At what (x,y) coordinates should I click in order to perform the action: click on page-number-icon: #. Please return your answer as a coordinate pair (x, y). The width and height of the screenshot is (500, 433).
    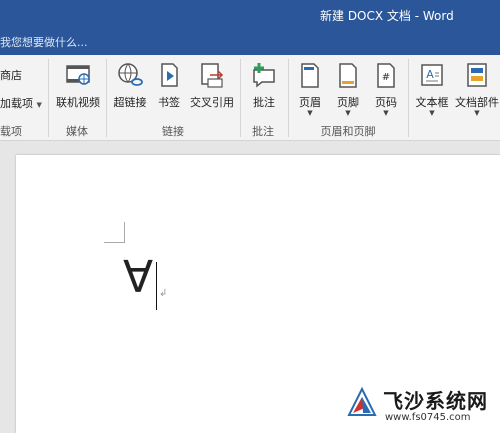
    Looking at the image, I should click on (386, 75).